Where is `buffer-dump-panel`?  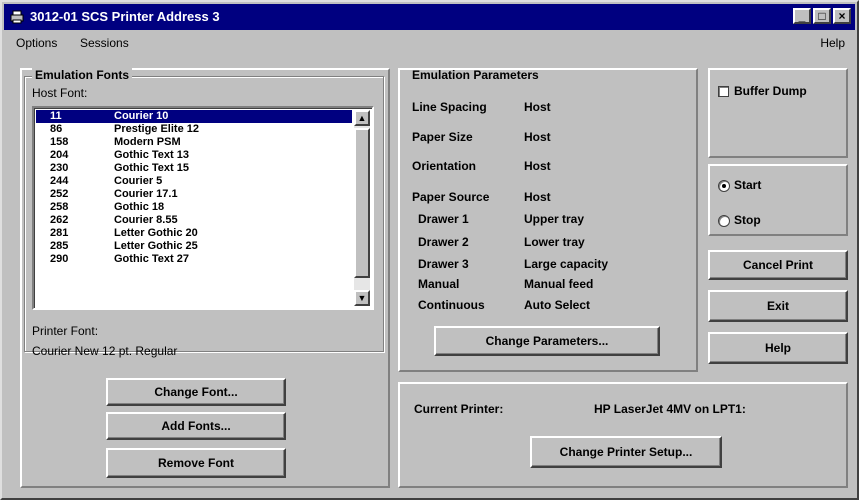
buffer-dump-panel is located at coordinates (778, 113).